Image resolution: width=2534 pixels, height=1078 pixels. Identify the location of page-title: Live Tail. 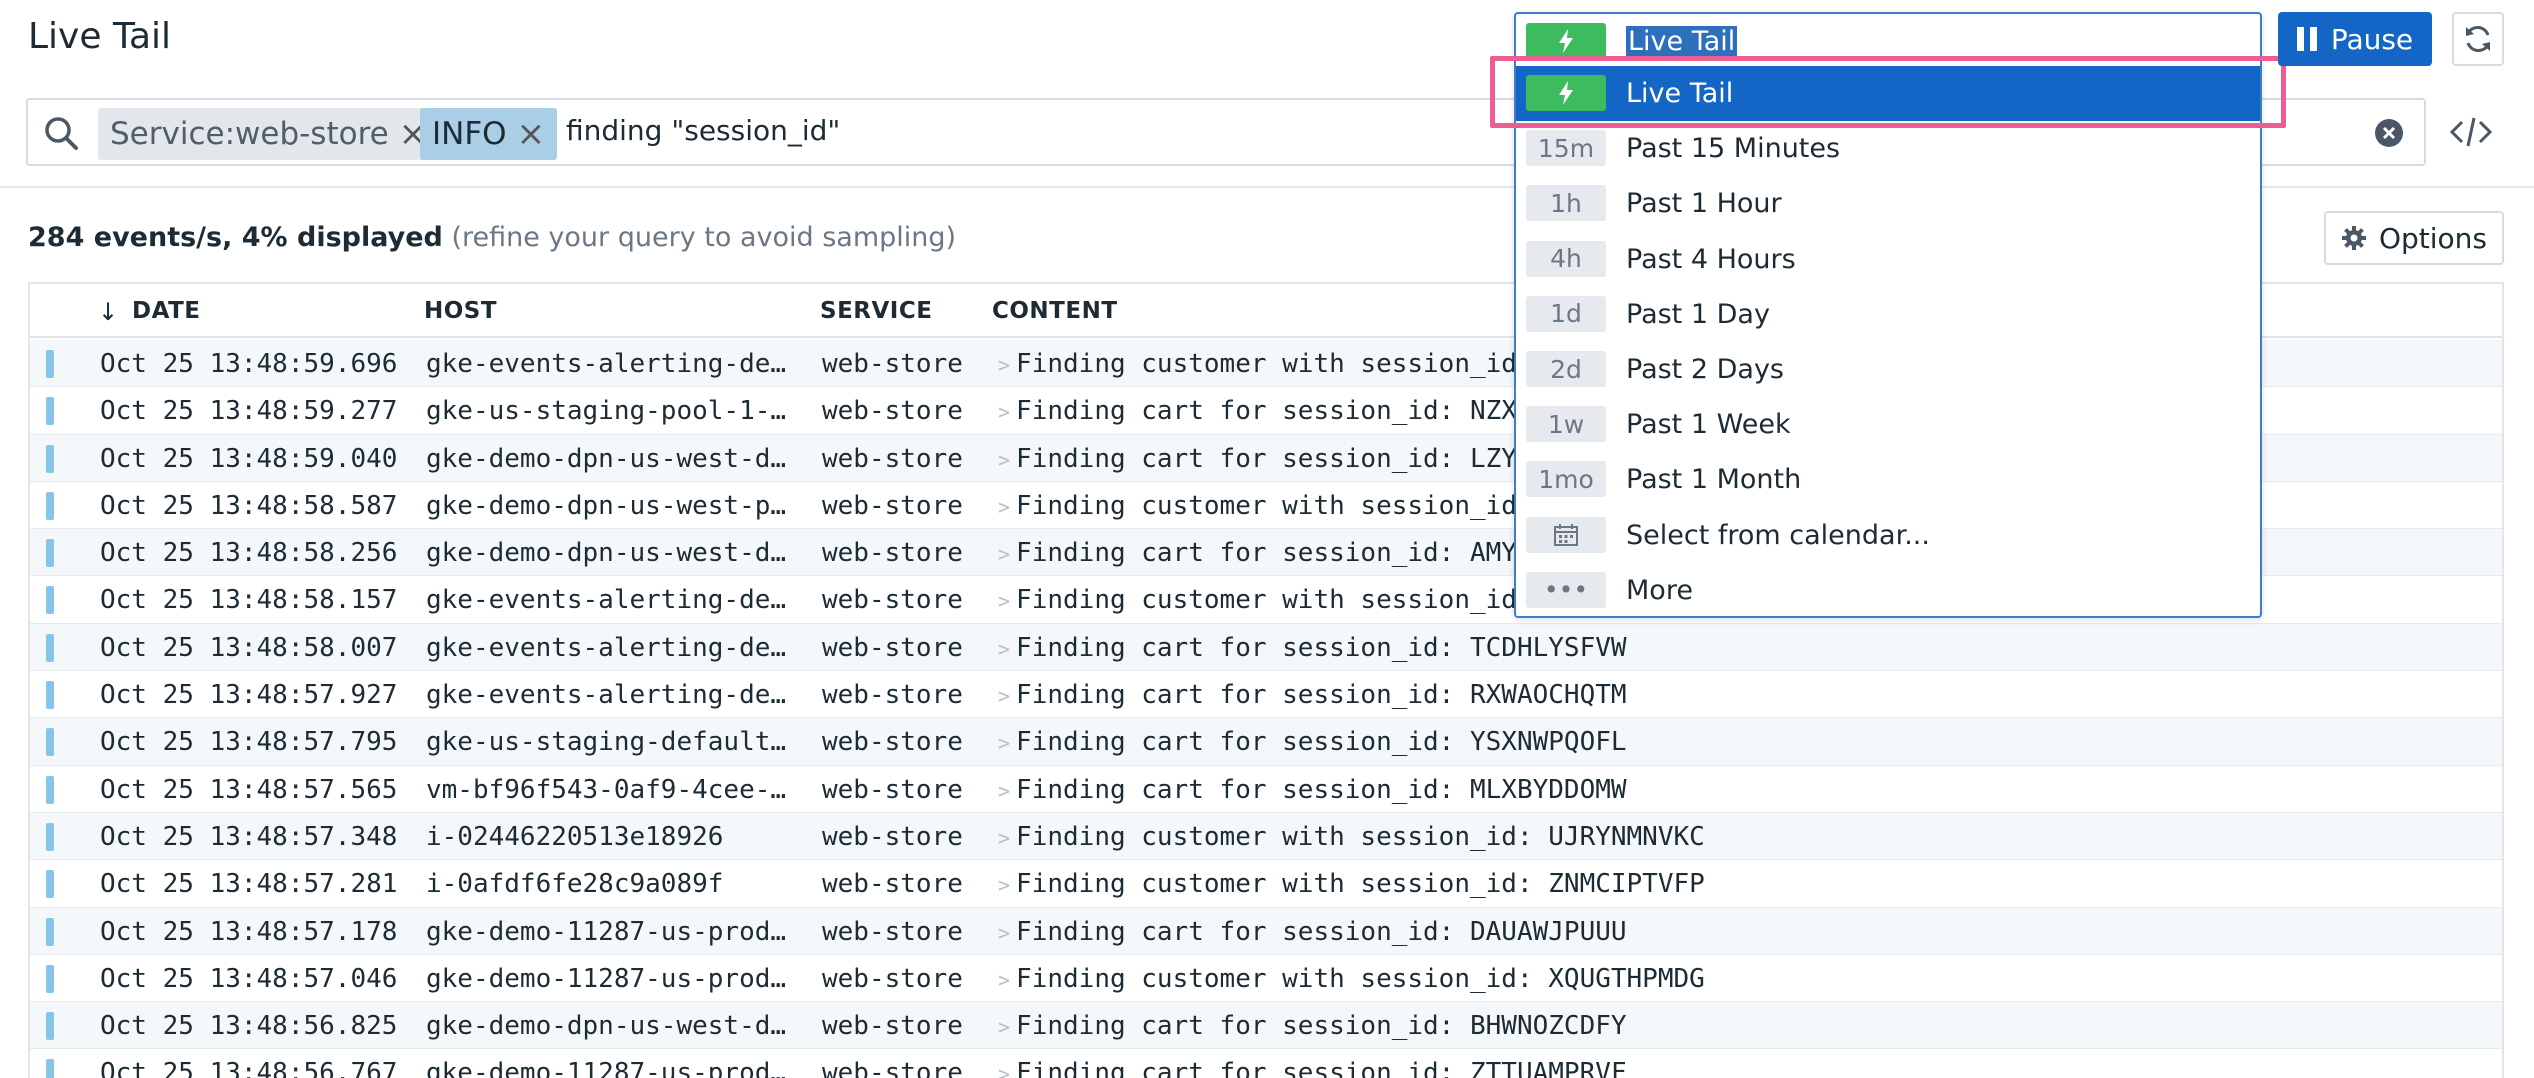
(100, 36).